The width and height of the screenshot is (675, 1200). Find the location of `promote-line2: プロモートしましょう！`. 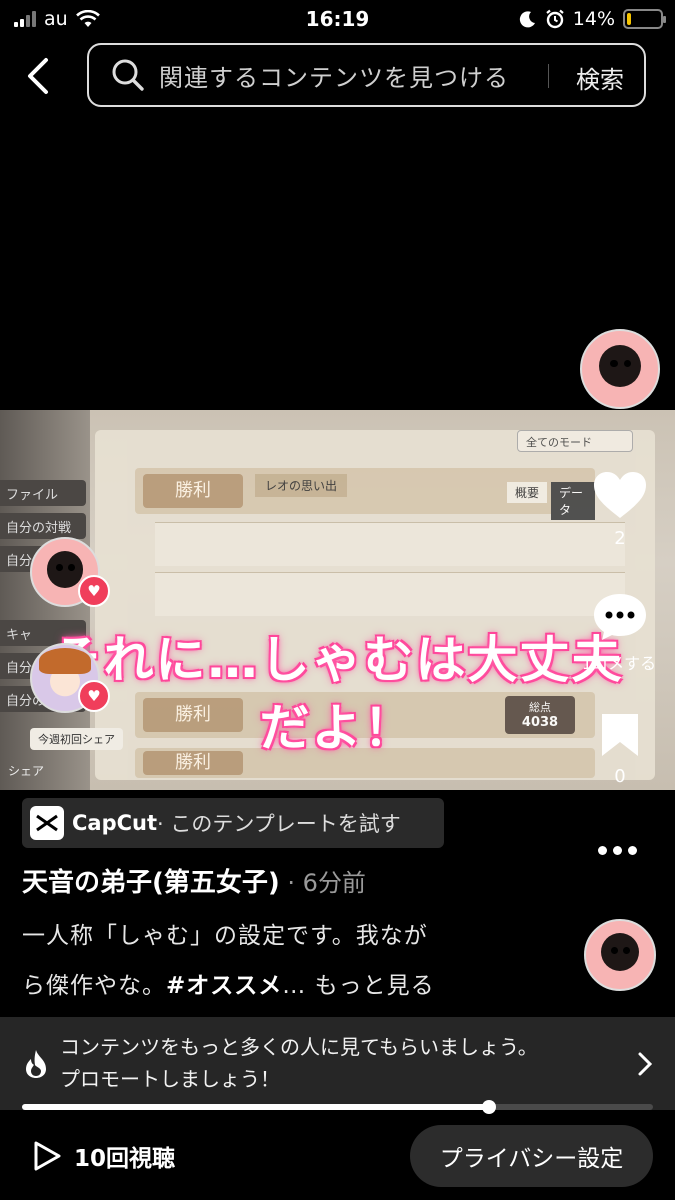

promote-line2: プロモートしましょう！ is located at coordinates (170, 1079).